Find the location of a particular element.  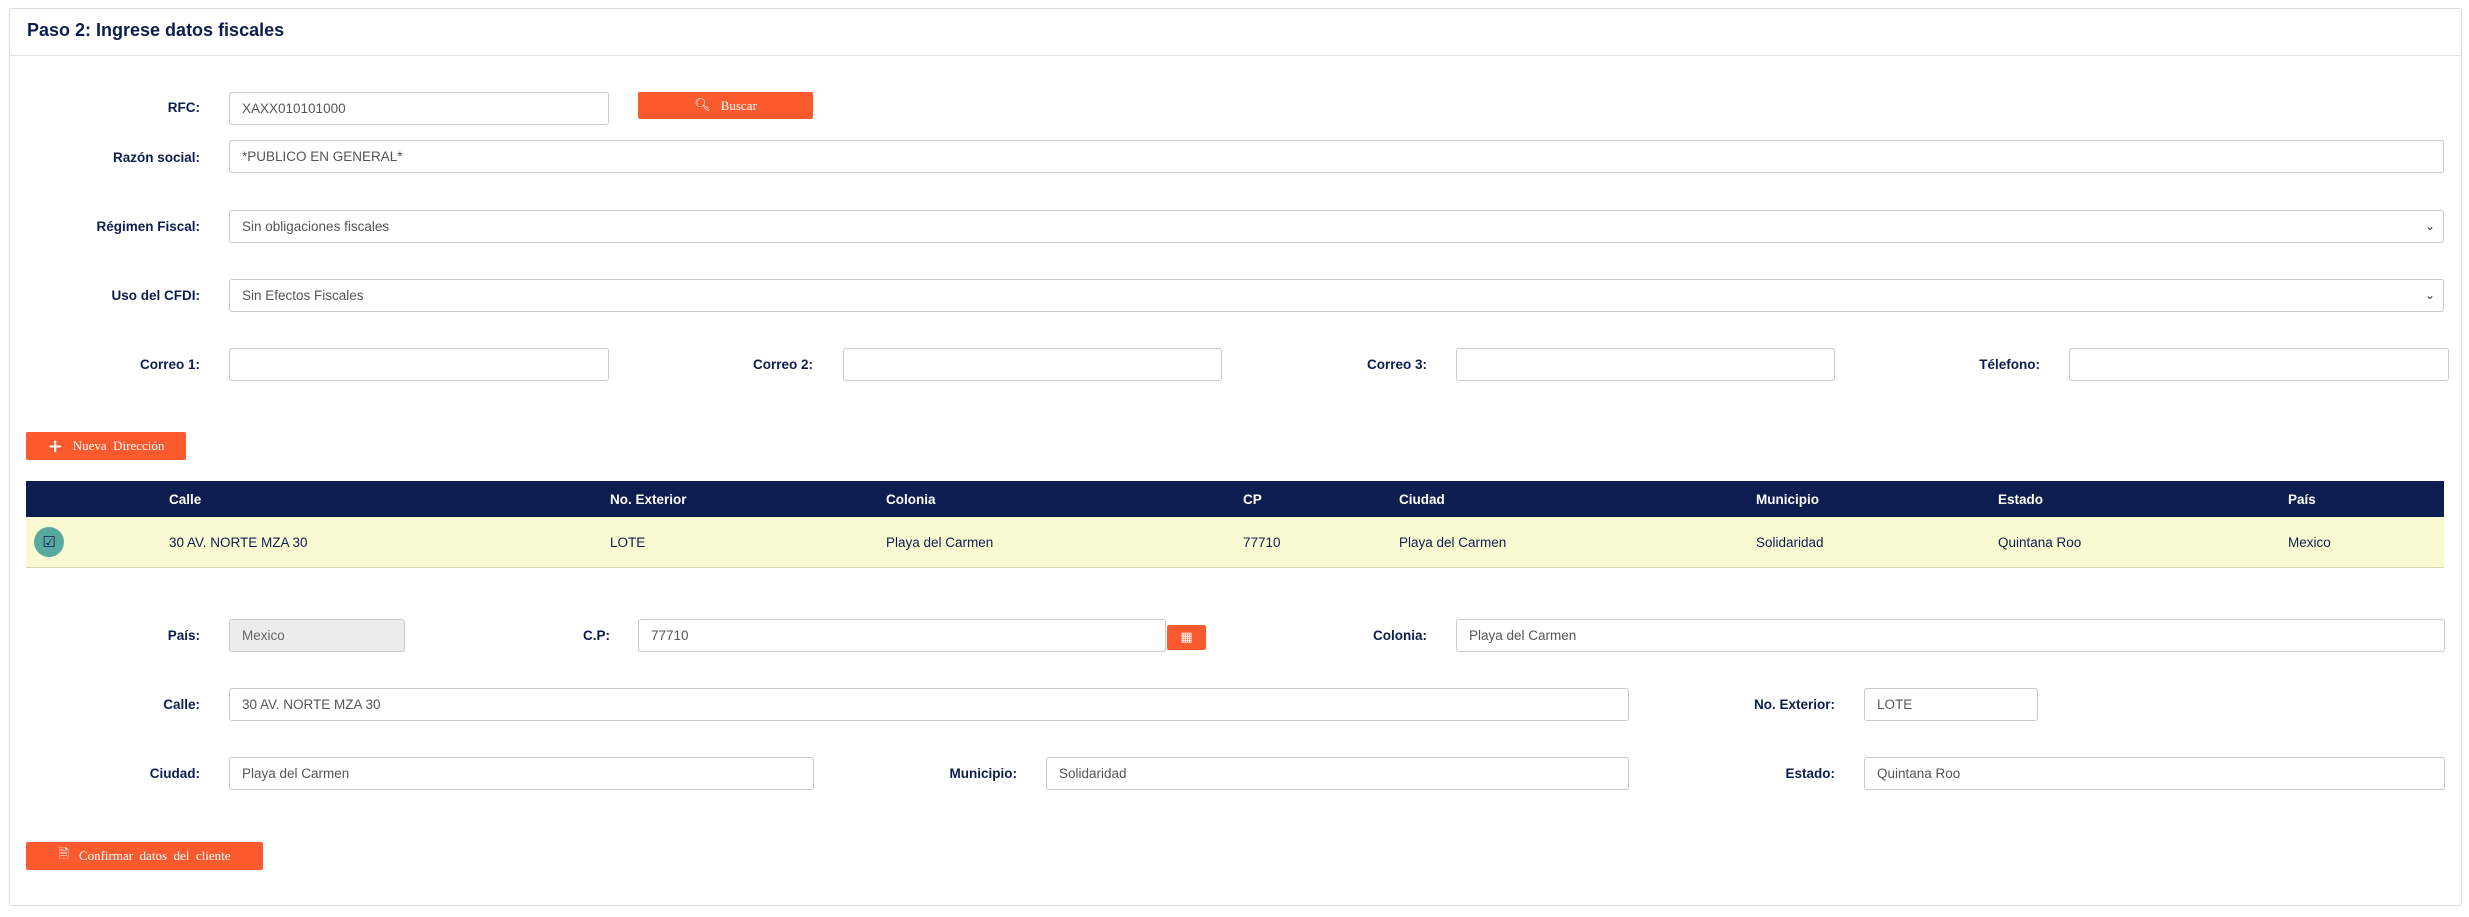

cell-estado: Quintana Roo is located at coordinates (2143, 542).